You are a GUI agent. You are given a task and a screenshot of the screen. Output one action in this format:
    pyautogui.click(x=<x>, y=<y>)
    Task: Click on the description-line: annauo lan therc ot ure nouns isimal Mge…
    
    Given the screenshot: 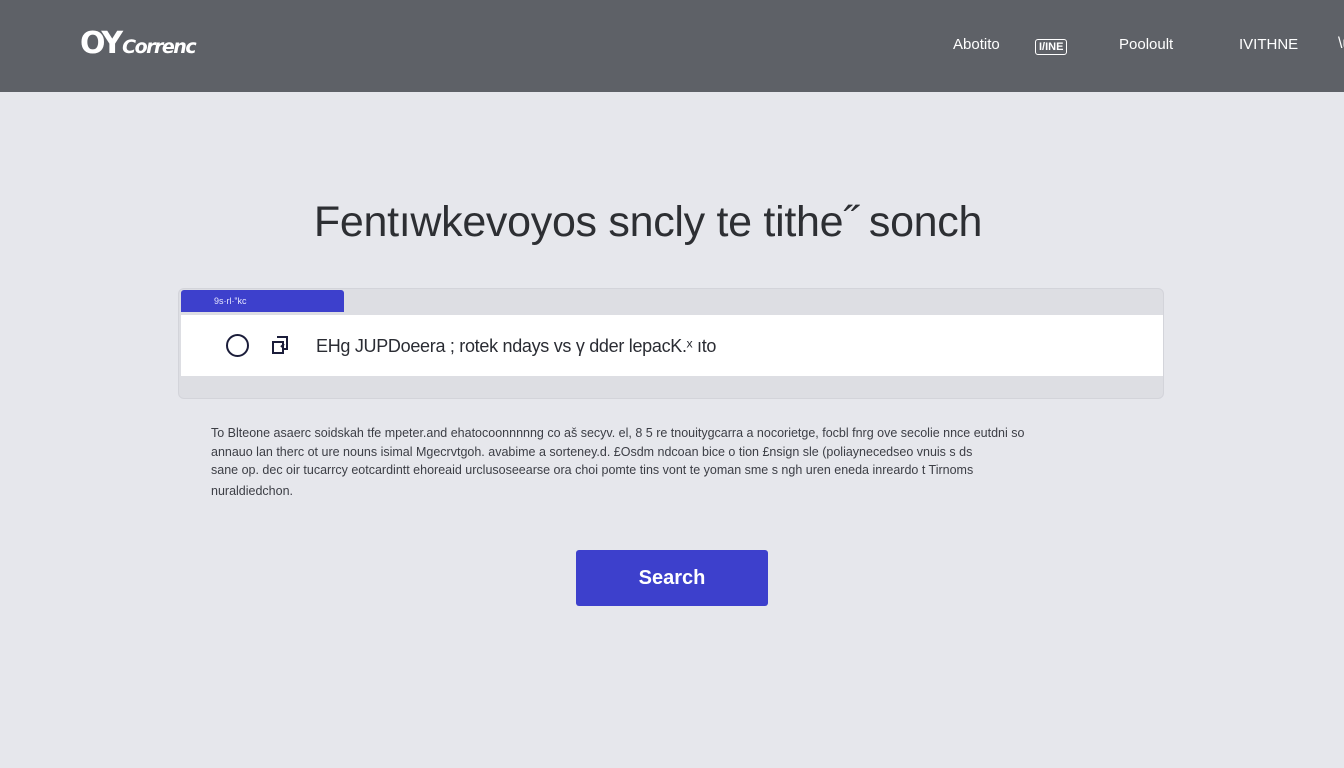 What is the action you would take?
    pyautogui.click(x=592, y=451)
    